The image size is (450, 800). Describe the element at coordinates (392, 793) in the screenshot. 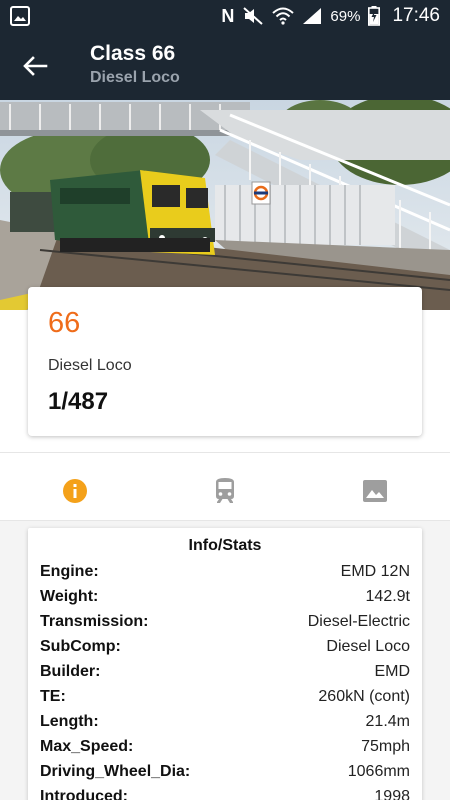

I see `stat-value: 1998` at that location.